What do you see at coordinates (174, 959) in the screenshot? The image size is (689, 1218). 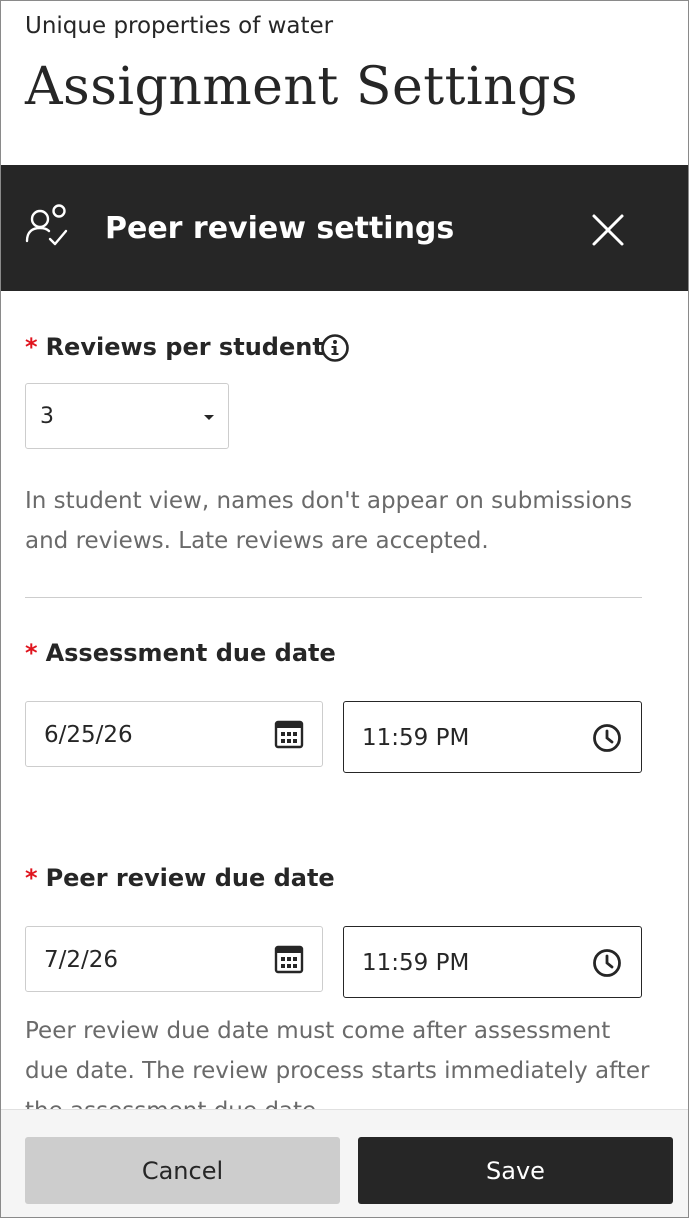 I see `peer-review-due-date-input: 7/2/26` at bounding box center [174, 959].